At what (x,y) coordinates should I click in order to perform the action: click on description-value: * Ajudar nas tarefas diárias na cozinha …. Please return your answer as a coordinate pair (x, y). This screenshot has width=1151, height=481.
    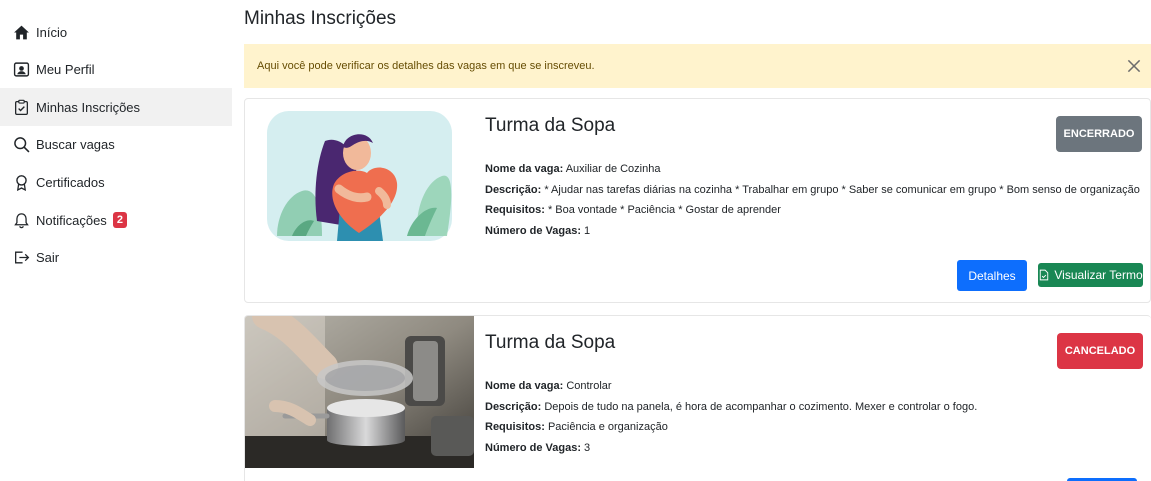
    Looking at the image, I should click on (842, 190).